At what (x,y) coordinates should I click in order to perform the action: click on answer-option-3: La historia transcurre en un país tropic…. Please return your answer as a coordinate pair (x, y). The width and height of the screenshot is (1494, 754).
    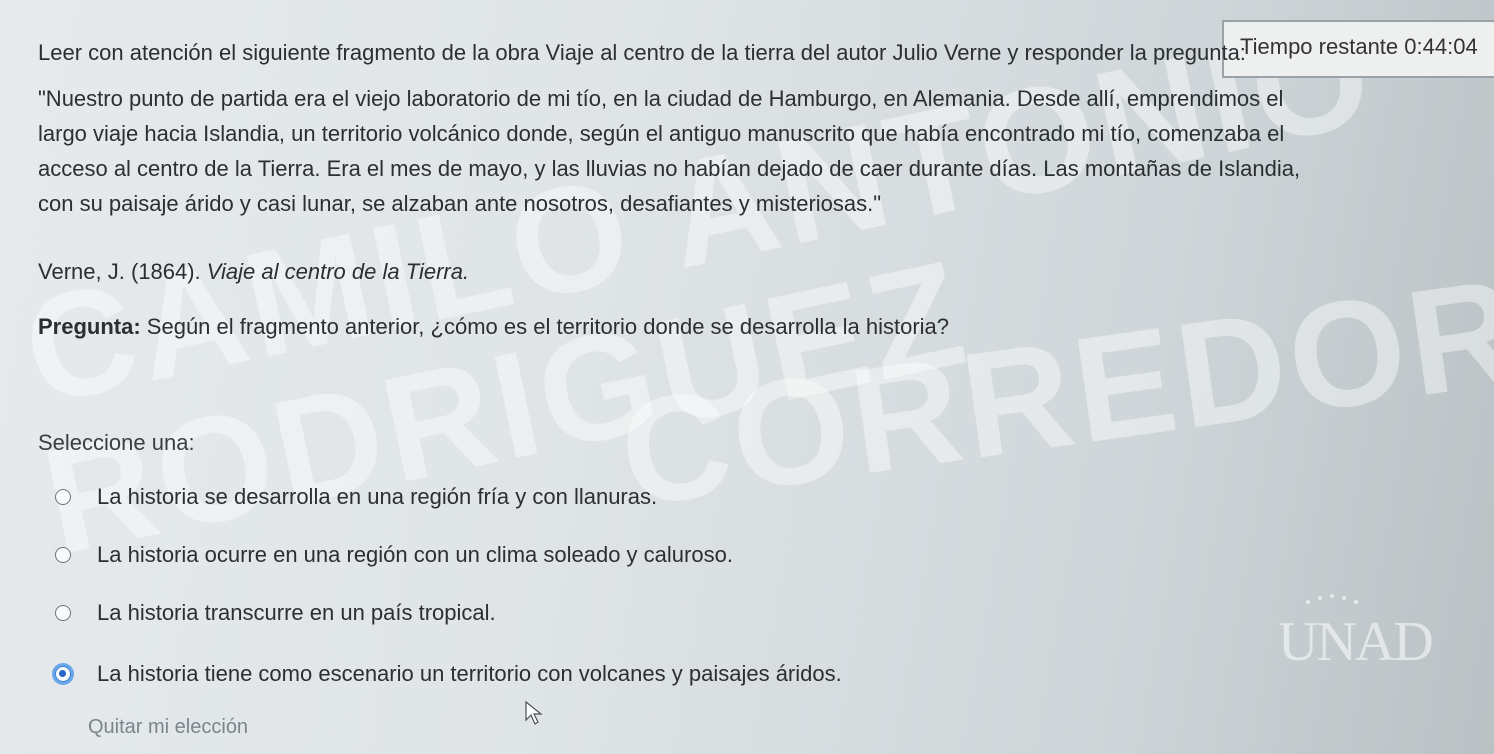
    Looking at the image, I should click on (275, 613).